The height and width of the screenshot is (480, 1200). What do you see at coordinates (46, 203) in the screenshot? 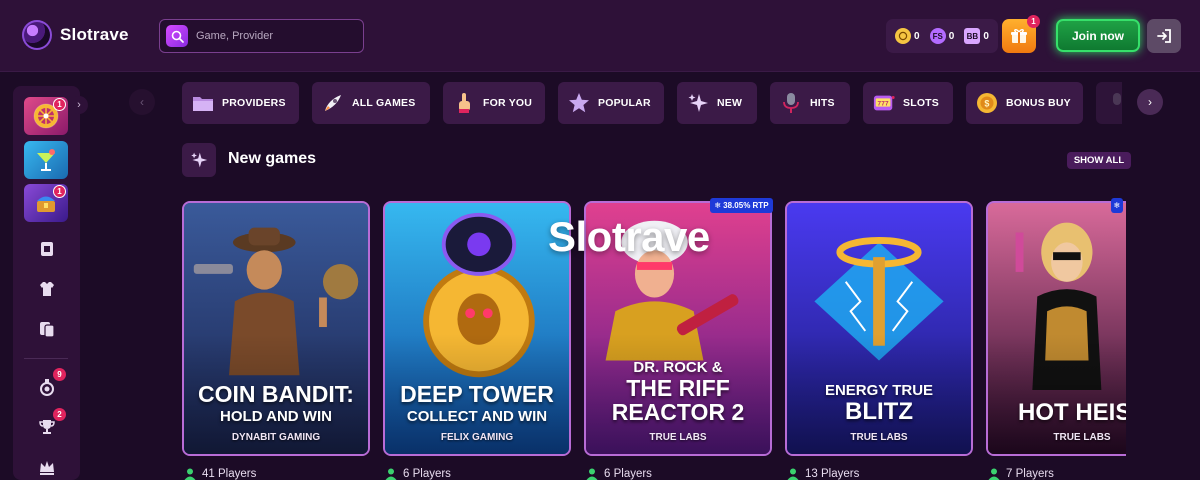
I see `sidebar-tile-treasure: 1` at bounding box center [46, 203].